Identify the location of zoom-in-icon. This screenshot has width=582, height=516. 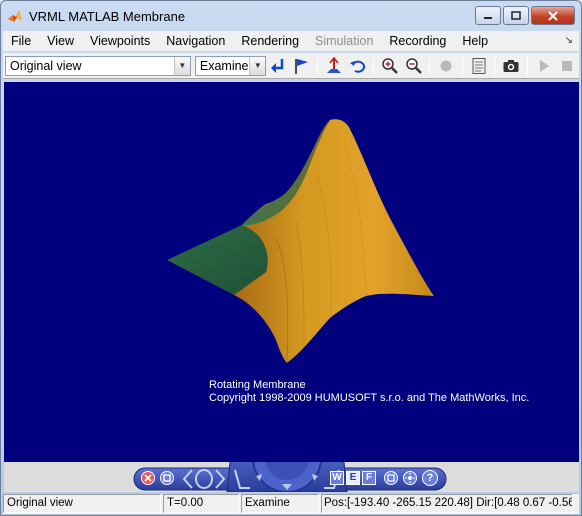
(390, 65).